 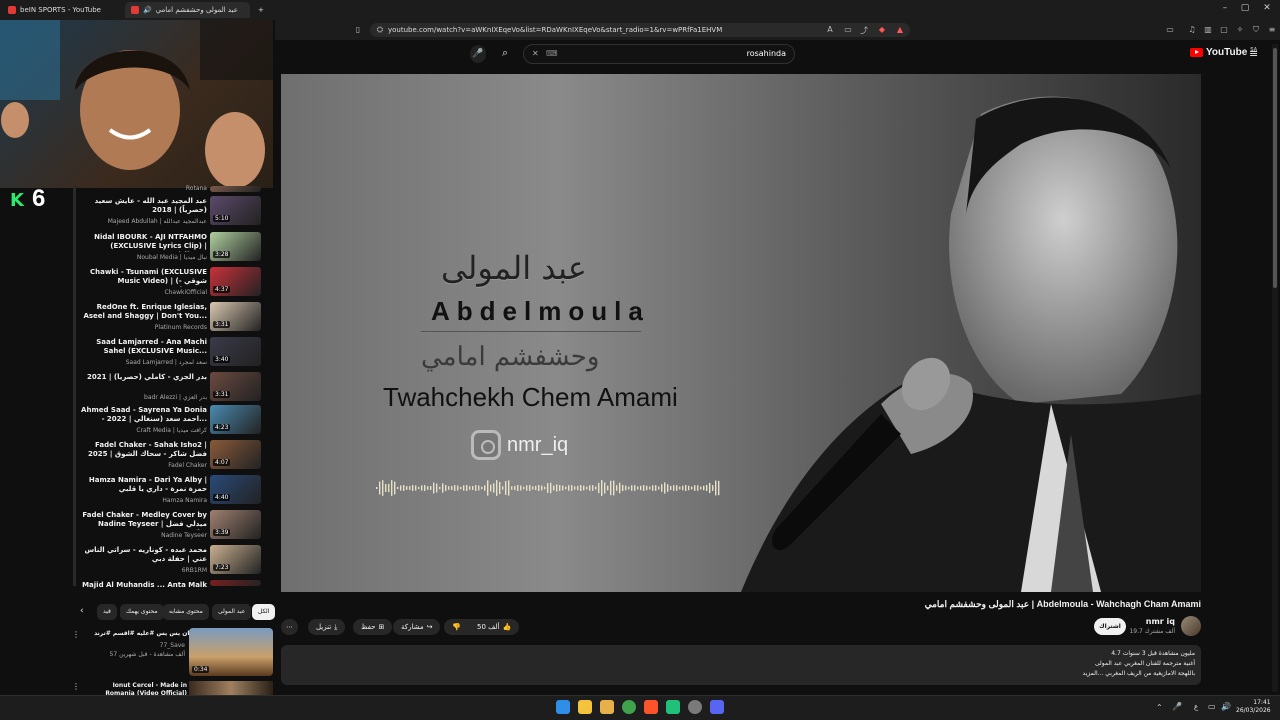 I want to click on playlist-thumbnail: 4:07, so click(x=235, y=454).